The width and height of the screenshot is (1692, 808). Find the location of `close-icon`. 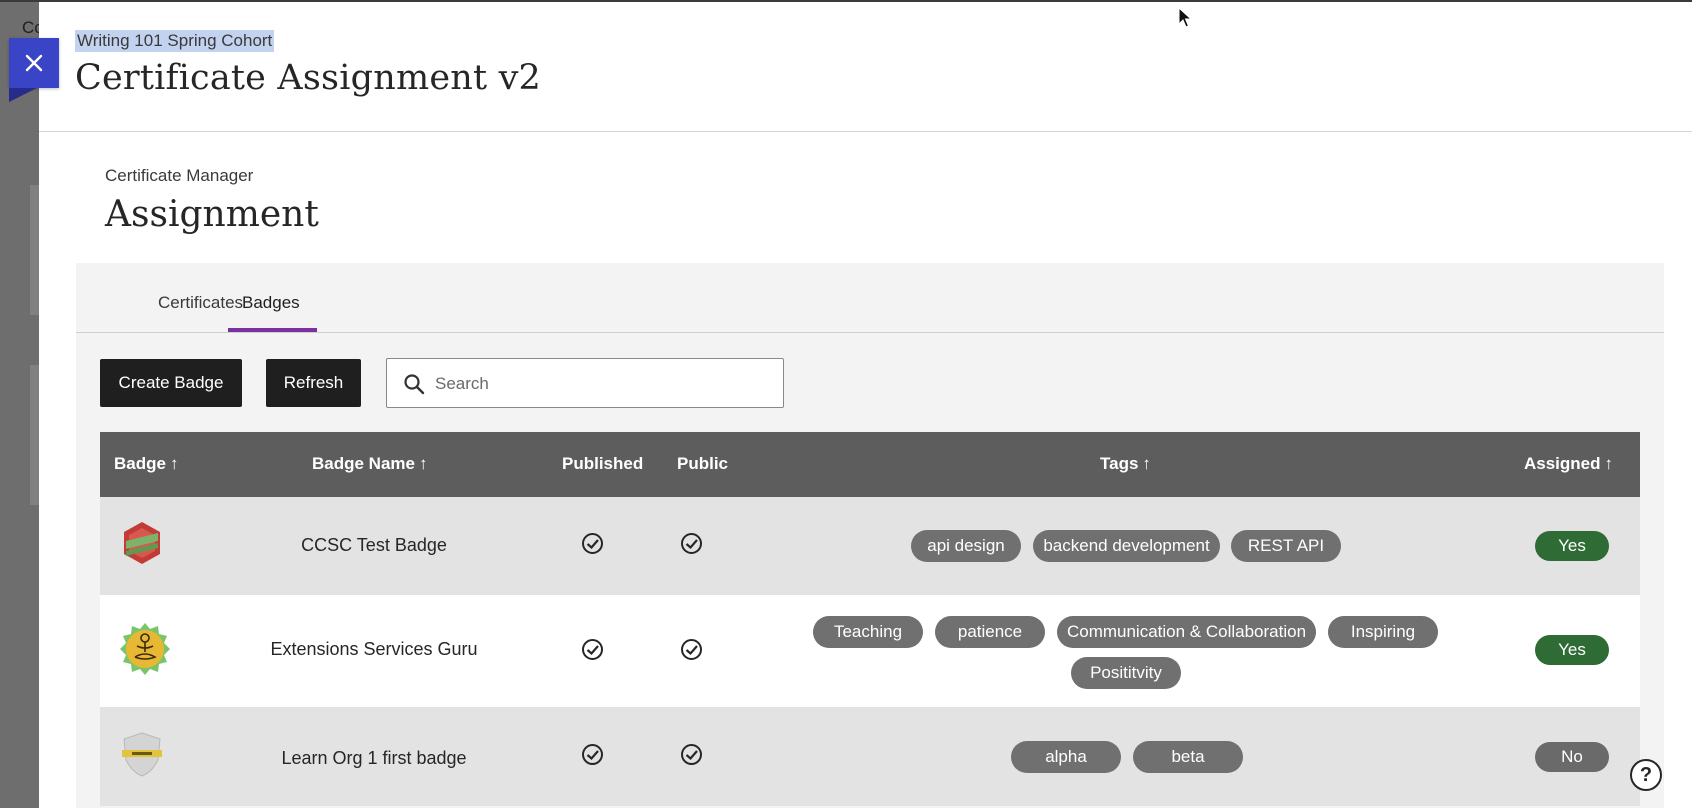

close-icon is located at coordinates (34, 63).